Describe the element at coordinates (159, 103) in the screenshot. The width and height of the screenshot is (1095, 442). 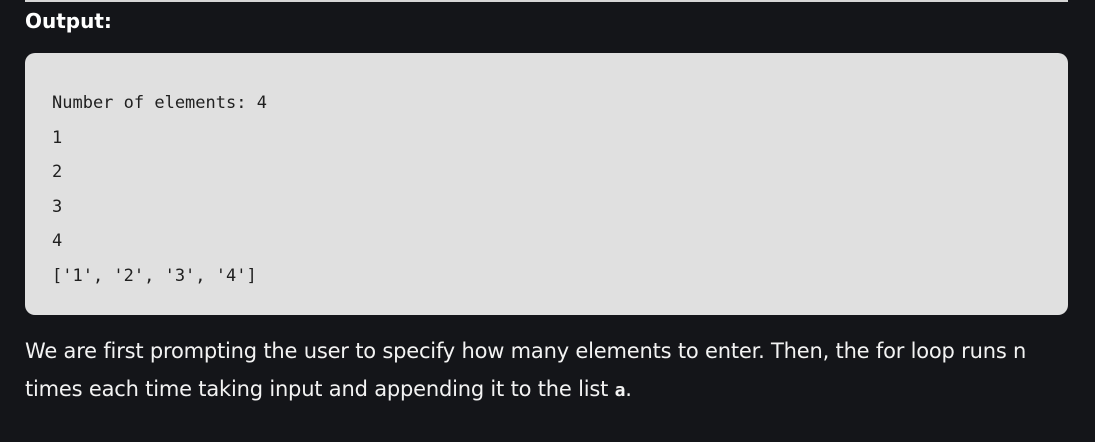
I see `output-line-count: Number of elements: 4` at that location.